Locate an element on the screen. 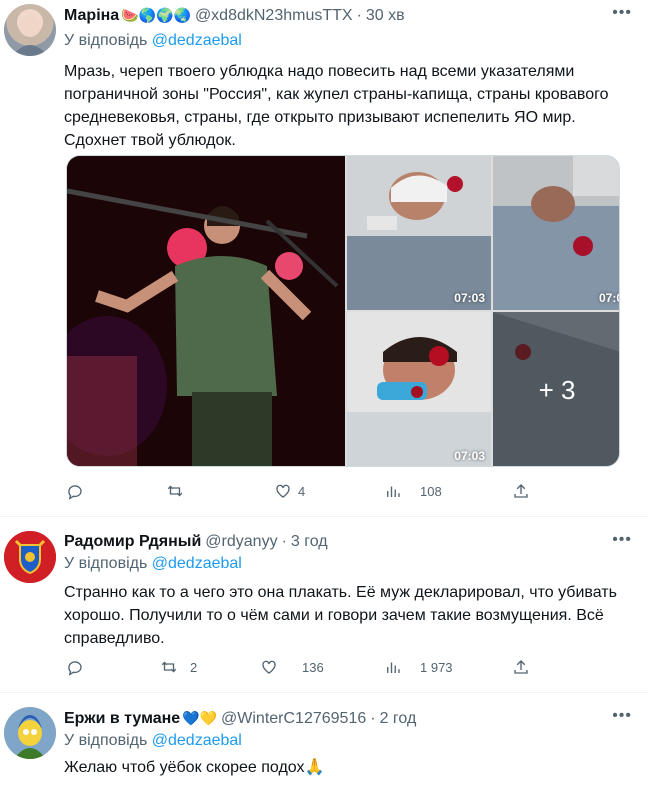 The height and width of the screenshot is (786, 648). media-photo-3: 07:03 is located at coordinates (419, 389).